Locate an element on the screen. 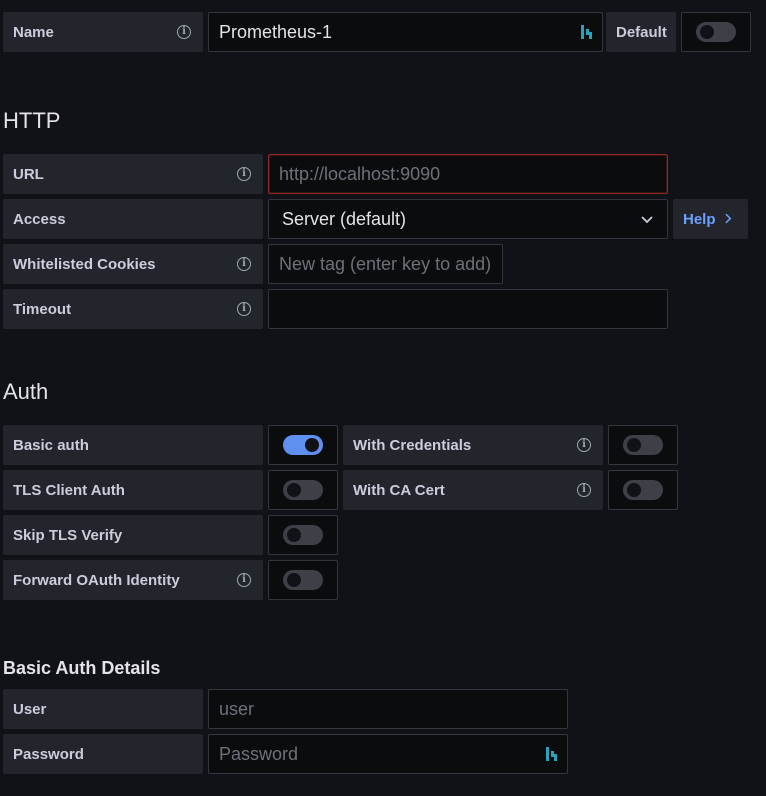 The width and height of the screenshot is (766, 796). url-input: http://localhost:9090 is located at coordinates (468, 174).